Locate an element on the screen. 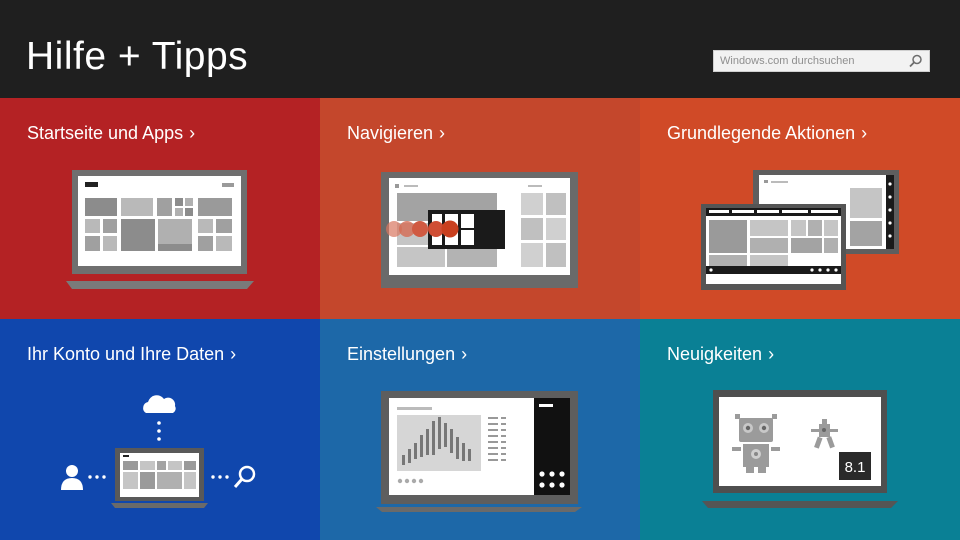 The height and width of the screenshot is (540, 960). tile-grundlegende-aktionen: Grundlegende Aktionen › is located at coordinates (800, 208).